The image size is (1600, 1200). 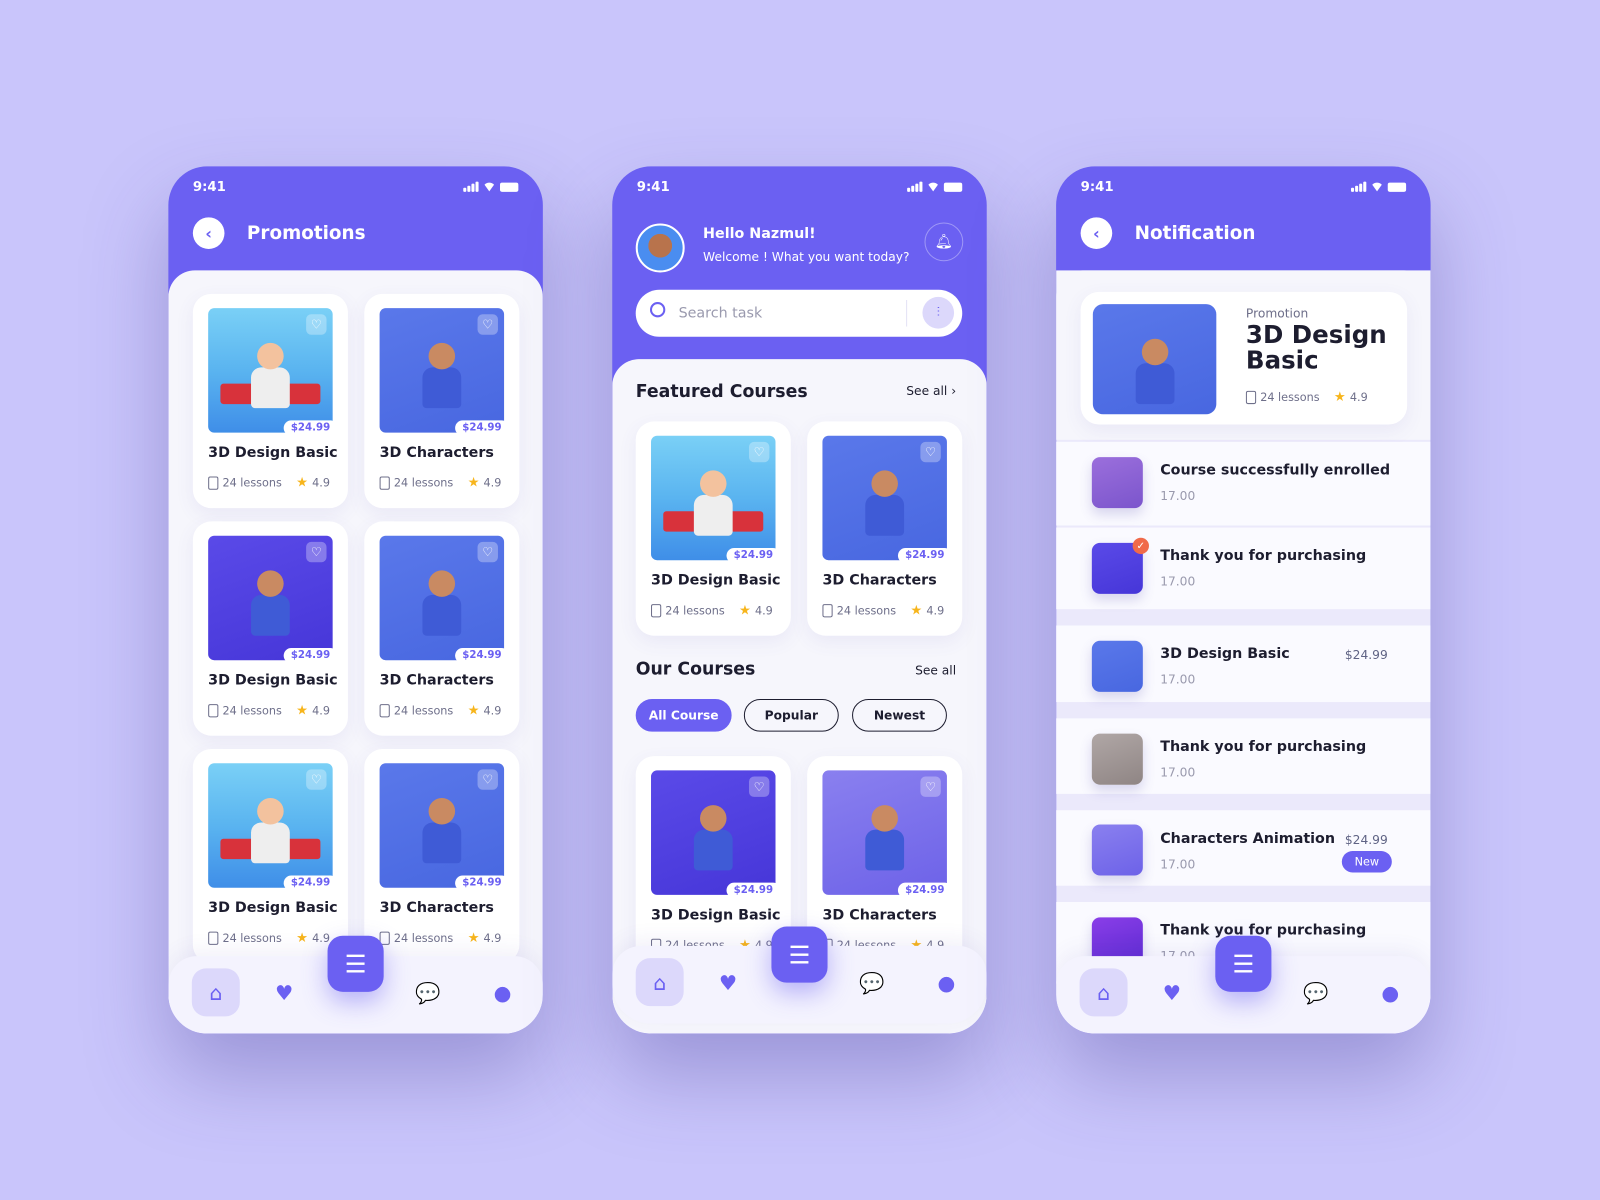 I want to click on signal-icon, so click(x=915, y=186).